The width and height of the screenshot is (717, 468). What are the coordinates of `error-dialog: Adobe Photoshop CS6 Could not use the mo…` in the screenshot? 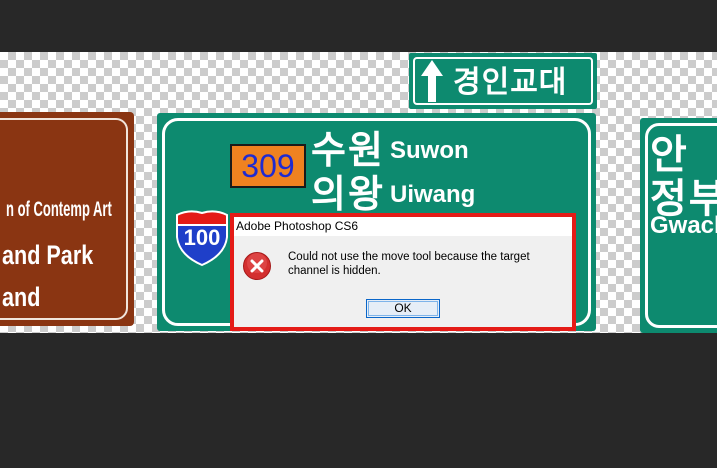 It's located at (403, 272).